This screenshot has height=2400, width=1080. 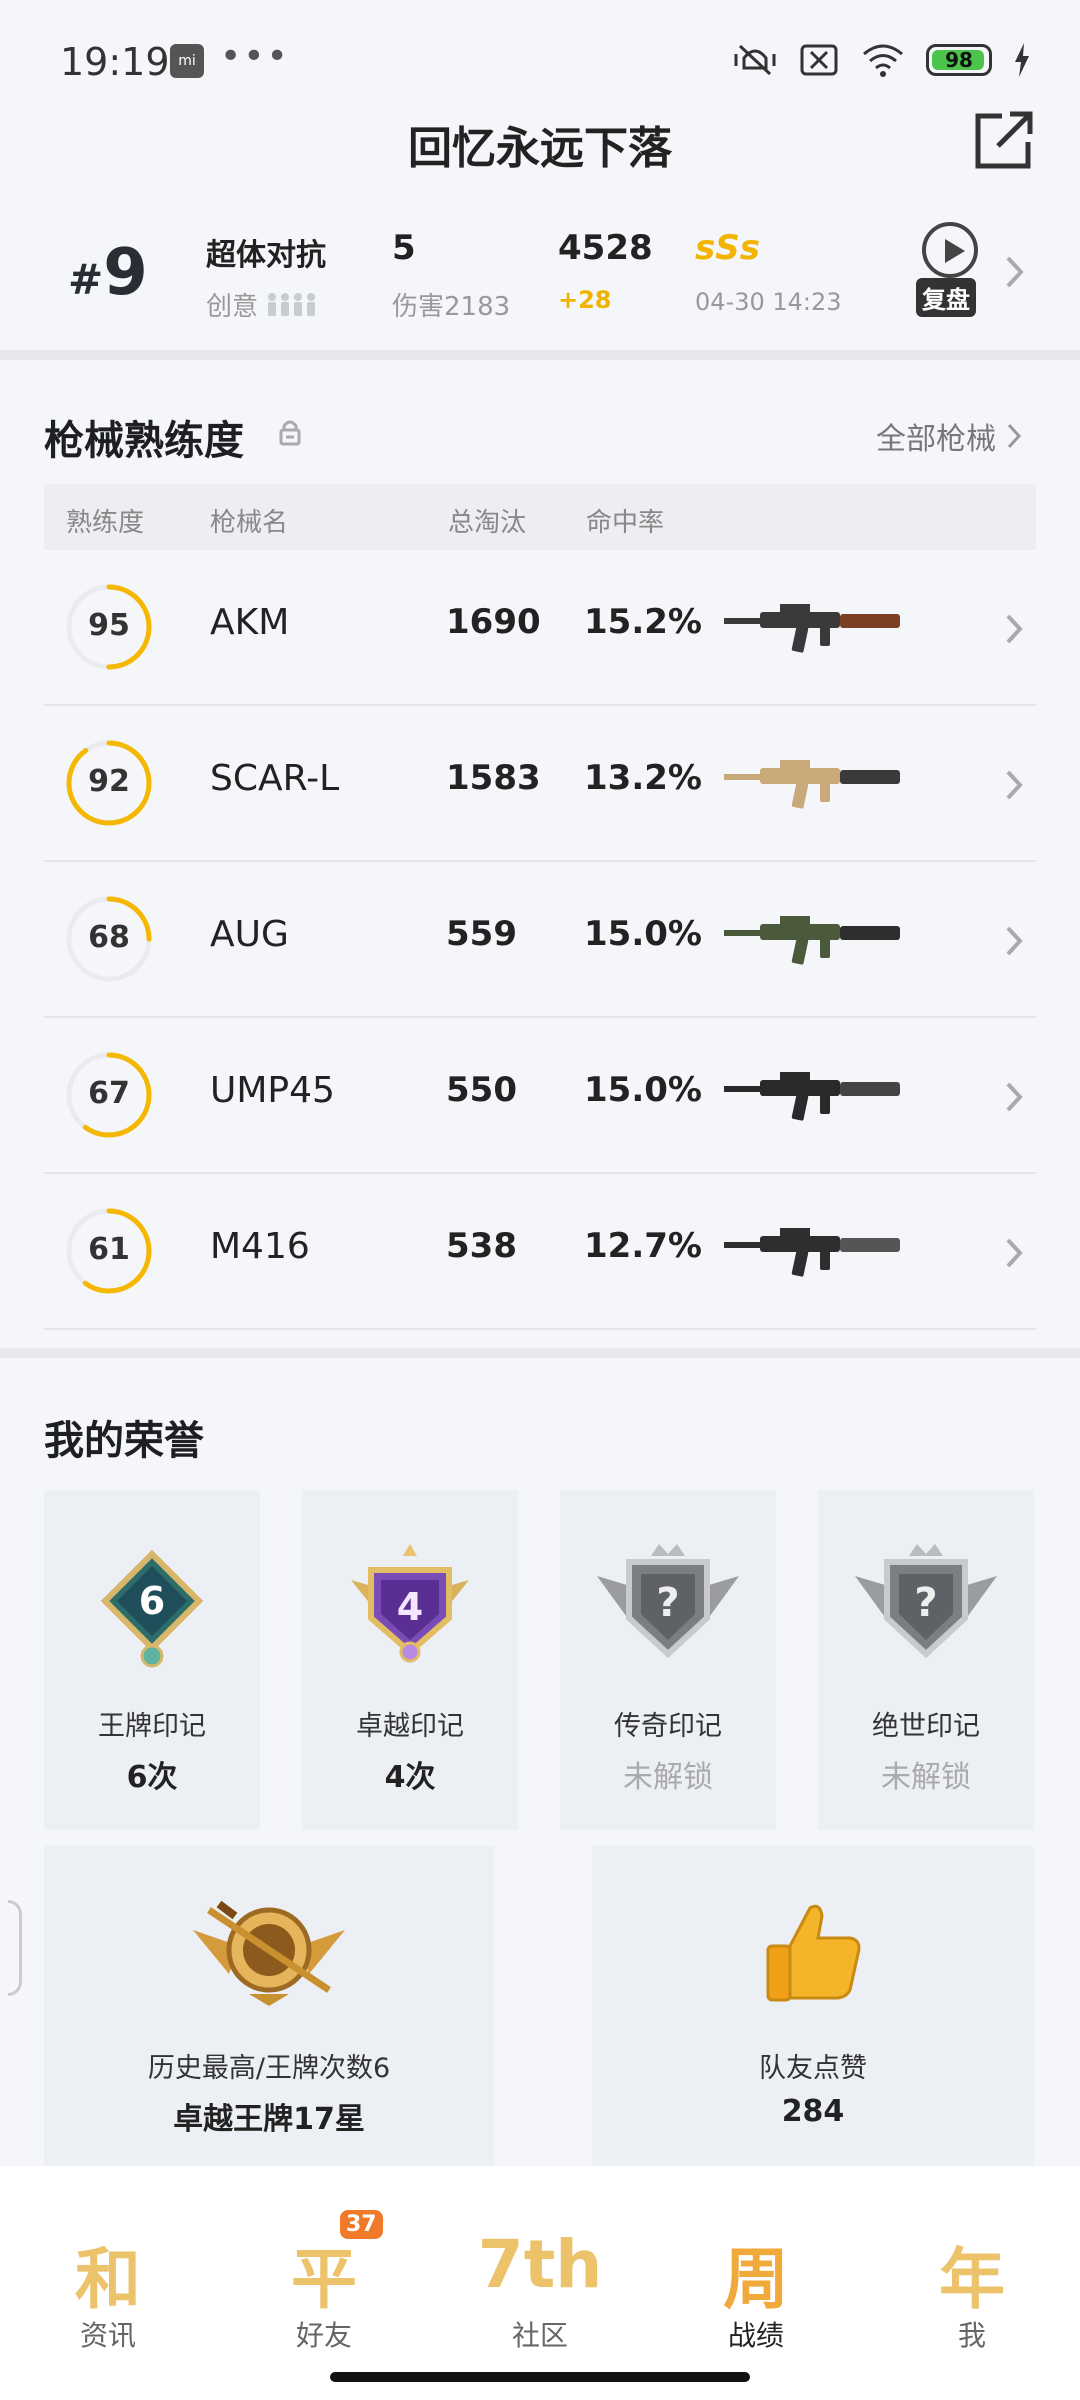 I want to click on weapon-kills: 538, so click(x=481, y=1246).